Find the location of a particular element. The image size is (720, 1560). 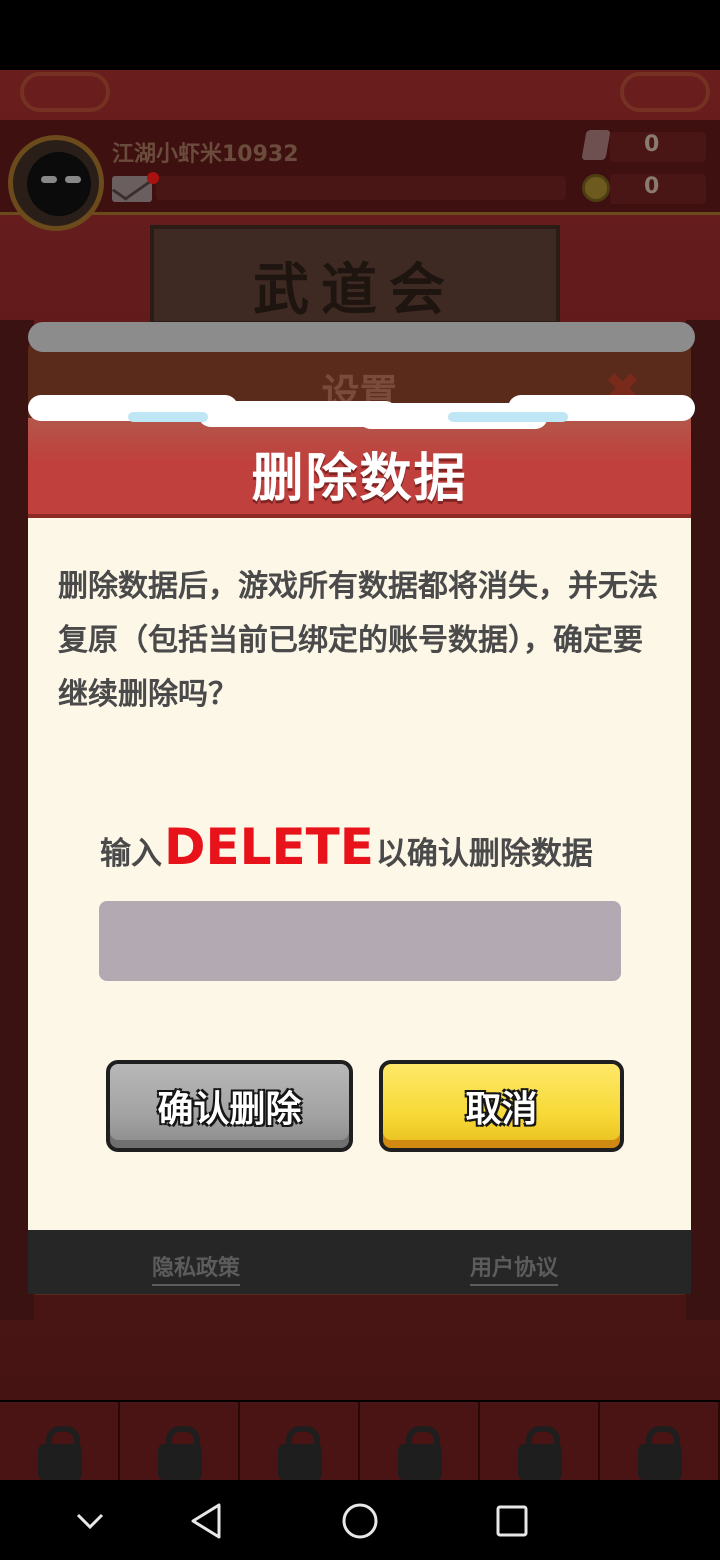

gem-counter: 0 is located at coordinates (644, 147).